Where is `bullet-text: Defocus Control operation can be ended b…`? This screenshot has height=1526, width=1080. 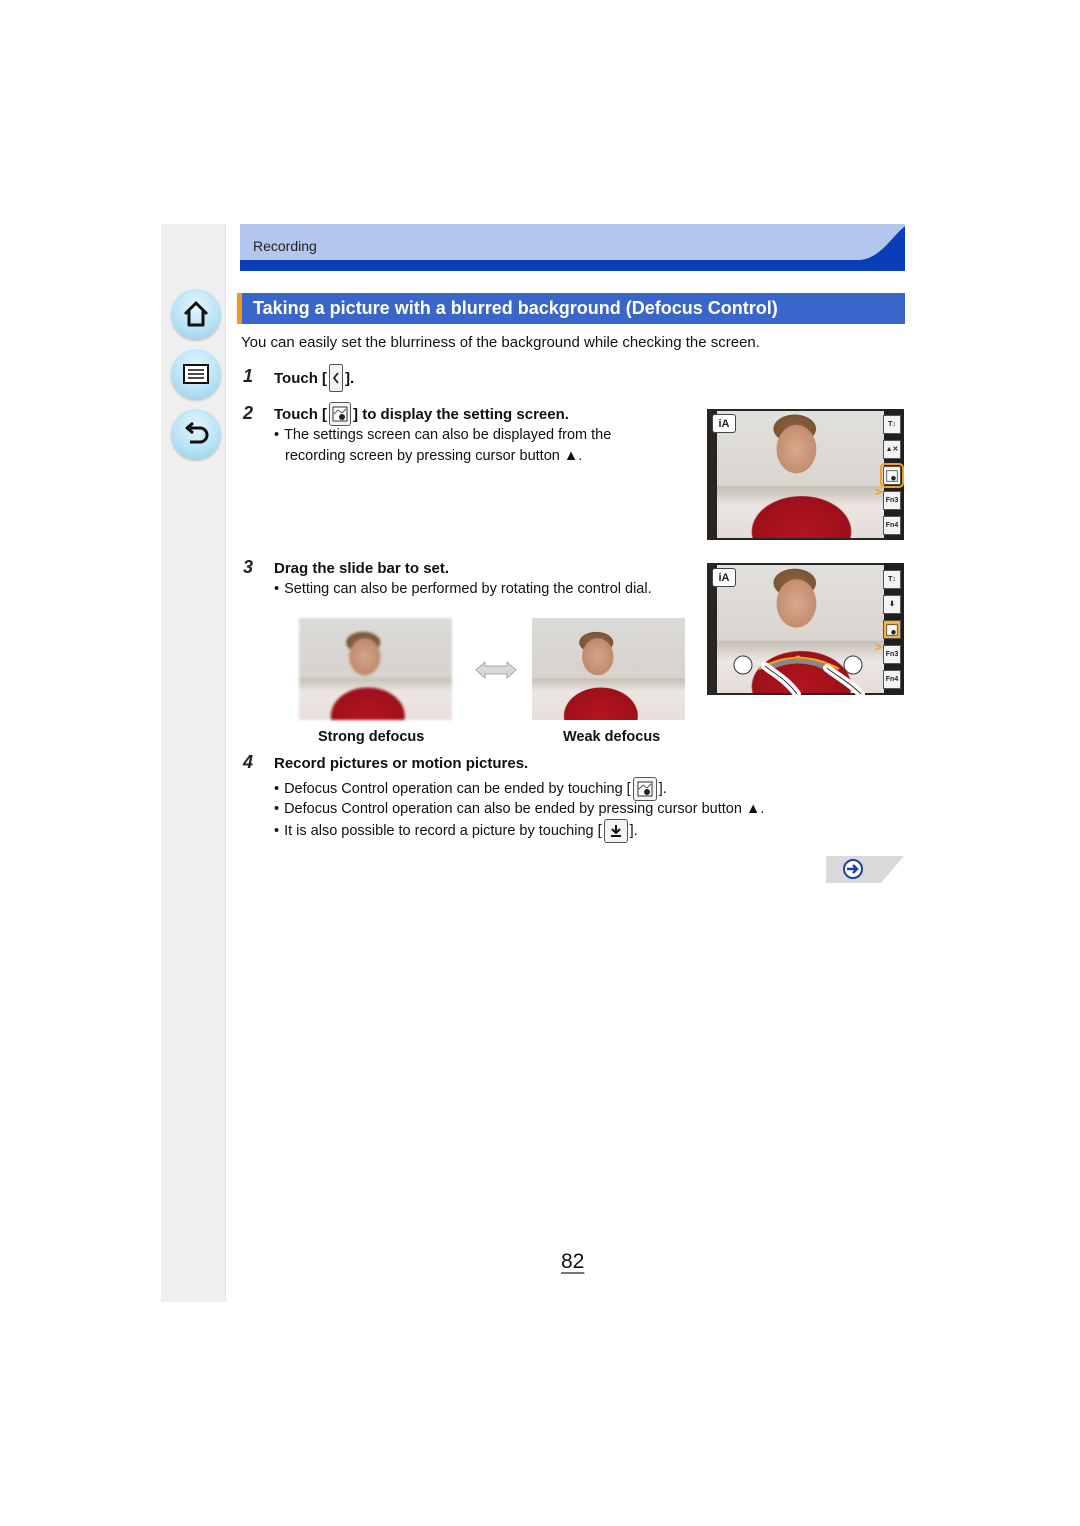
bullet-text: Defocus Control operation can be ended b… is located at coordinates (457, 789).